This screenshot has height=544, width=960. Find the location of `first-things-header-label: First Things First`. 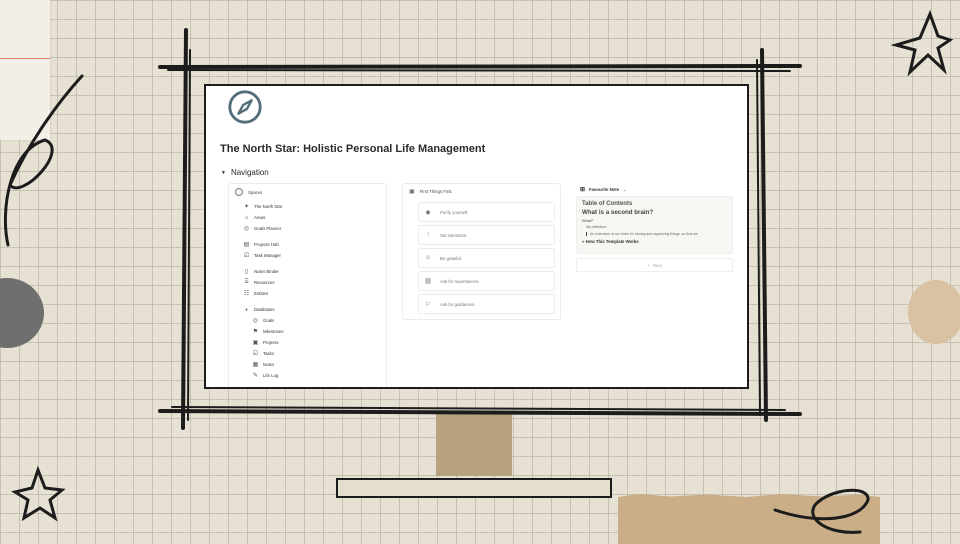

first-things-header-label: First Things First is located at coordinates (435, 191).